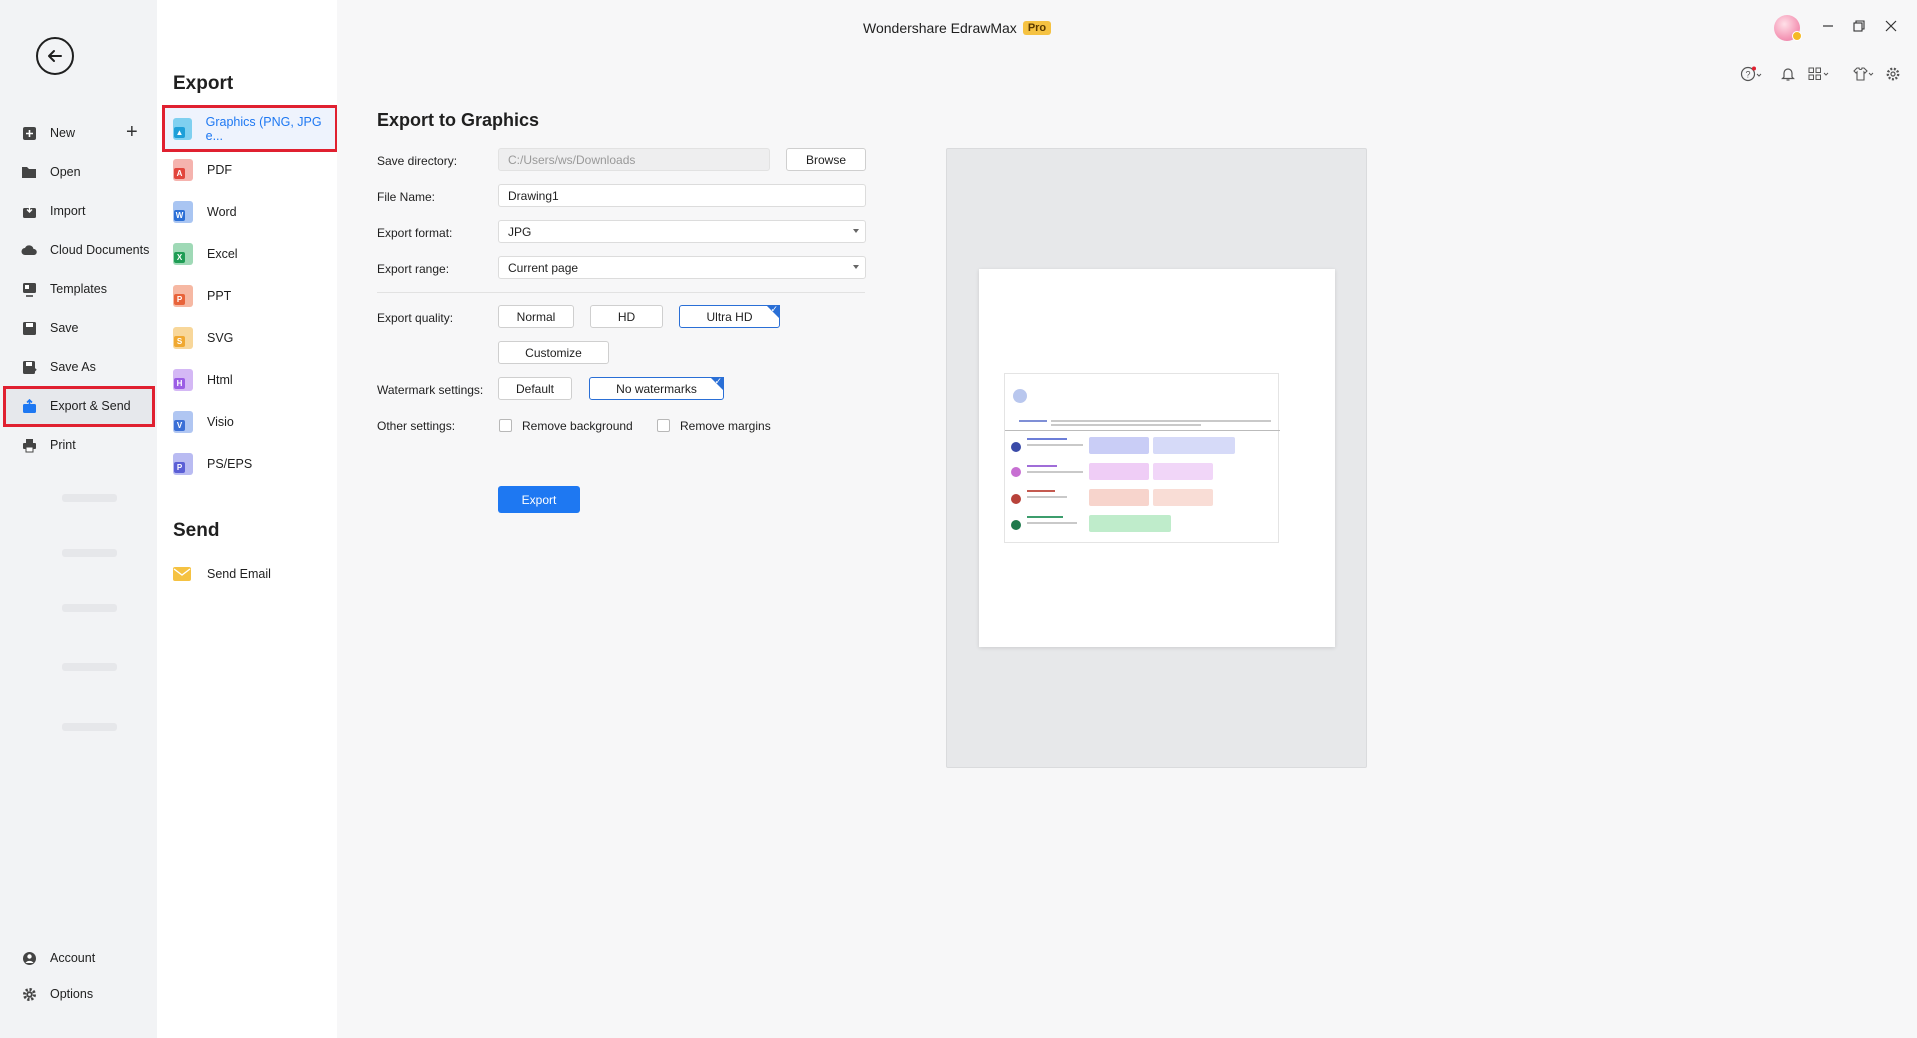  Describe the element at coordinates (553, 352) in the screenshot. I see `customize-button: Customize` at that location.